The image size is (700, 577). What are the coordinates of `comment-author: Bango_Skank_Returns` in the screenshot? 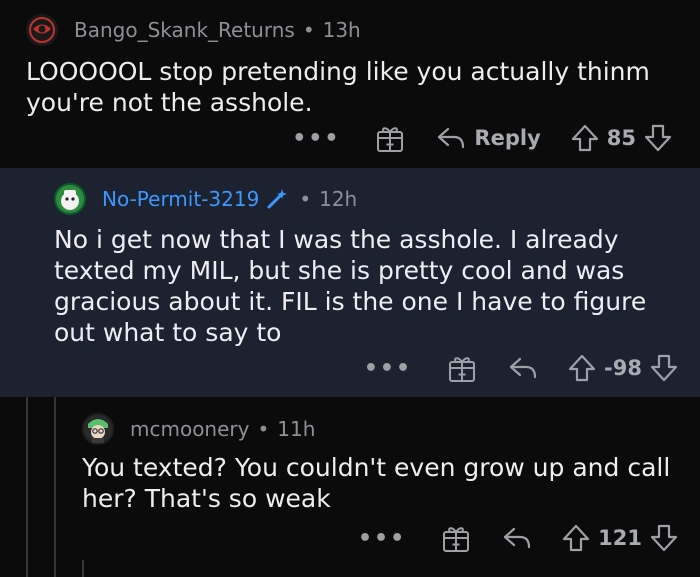 It's located at (184, 30).